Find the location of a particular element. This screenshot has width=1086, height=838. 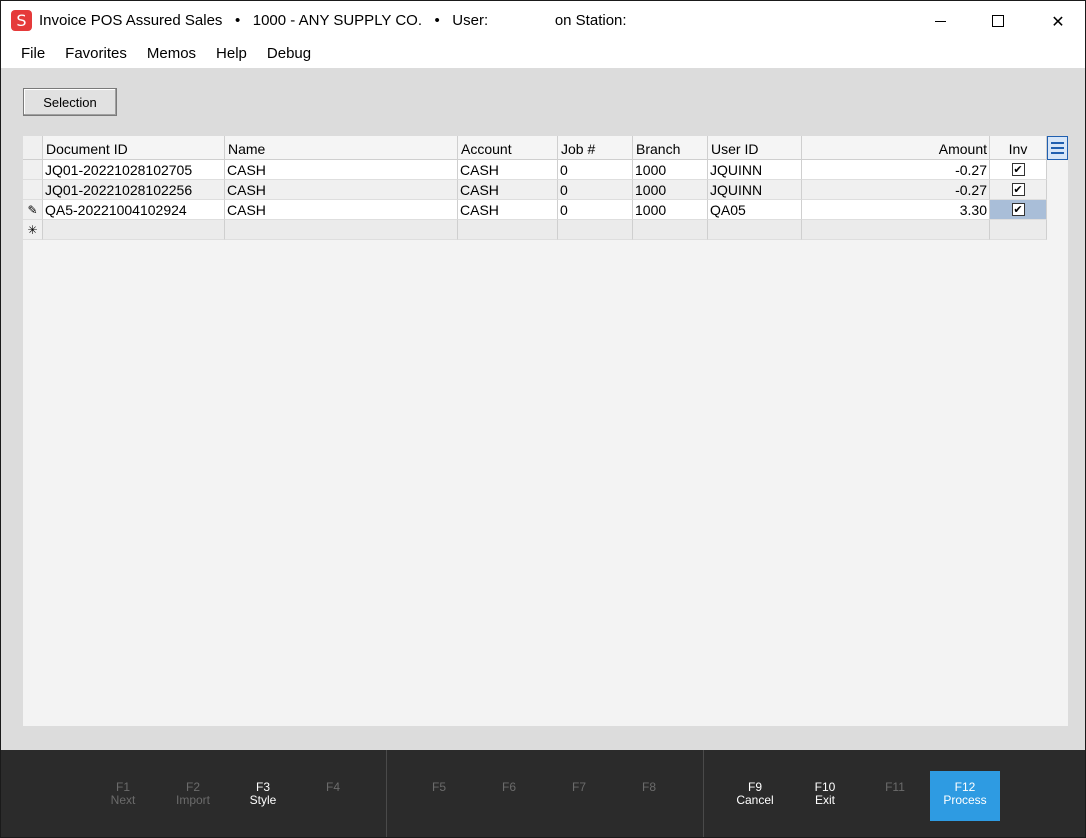

column-header-amount: Amount is located at coordinates (896, 148).